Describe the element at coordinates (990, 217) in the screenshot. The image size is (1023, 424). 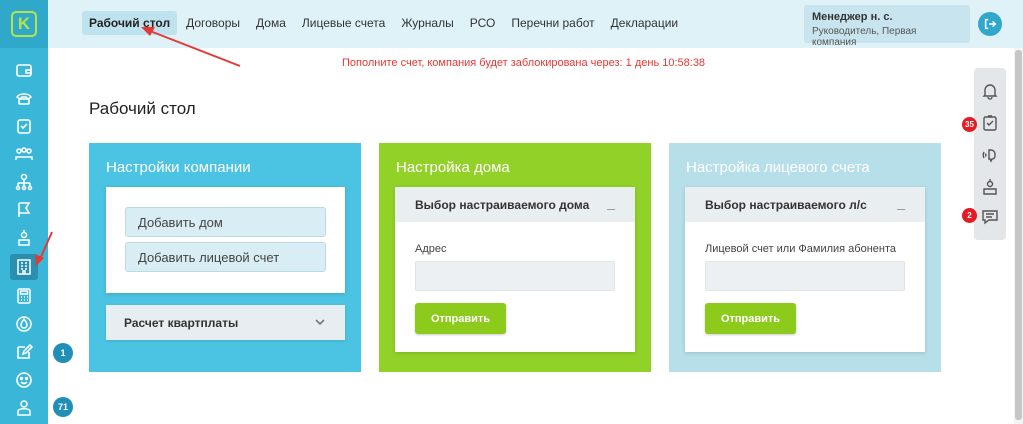
I see `chat-icon` at that location.